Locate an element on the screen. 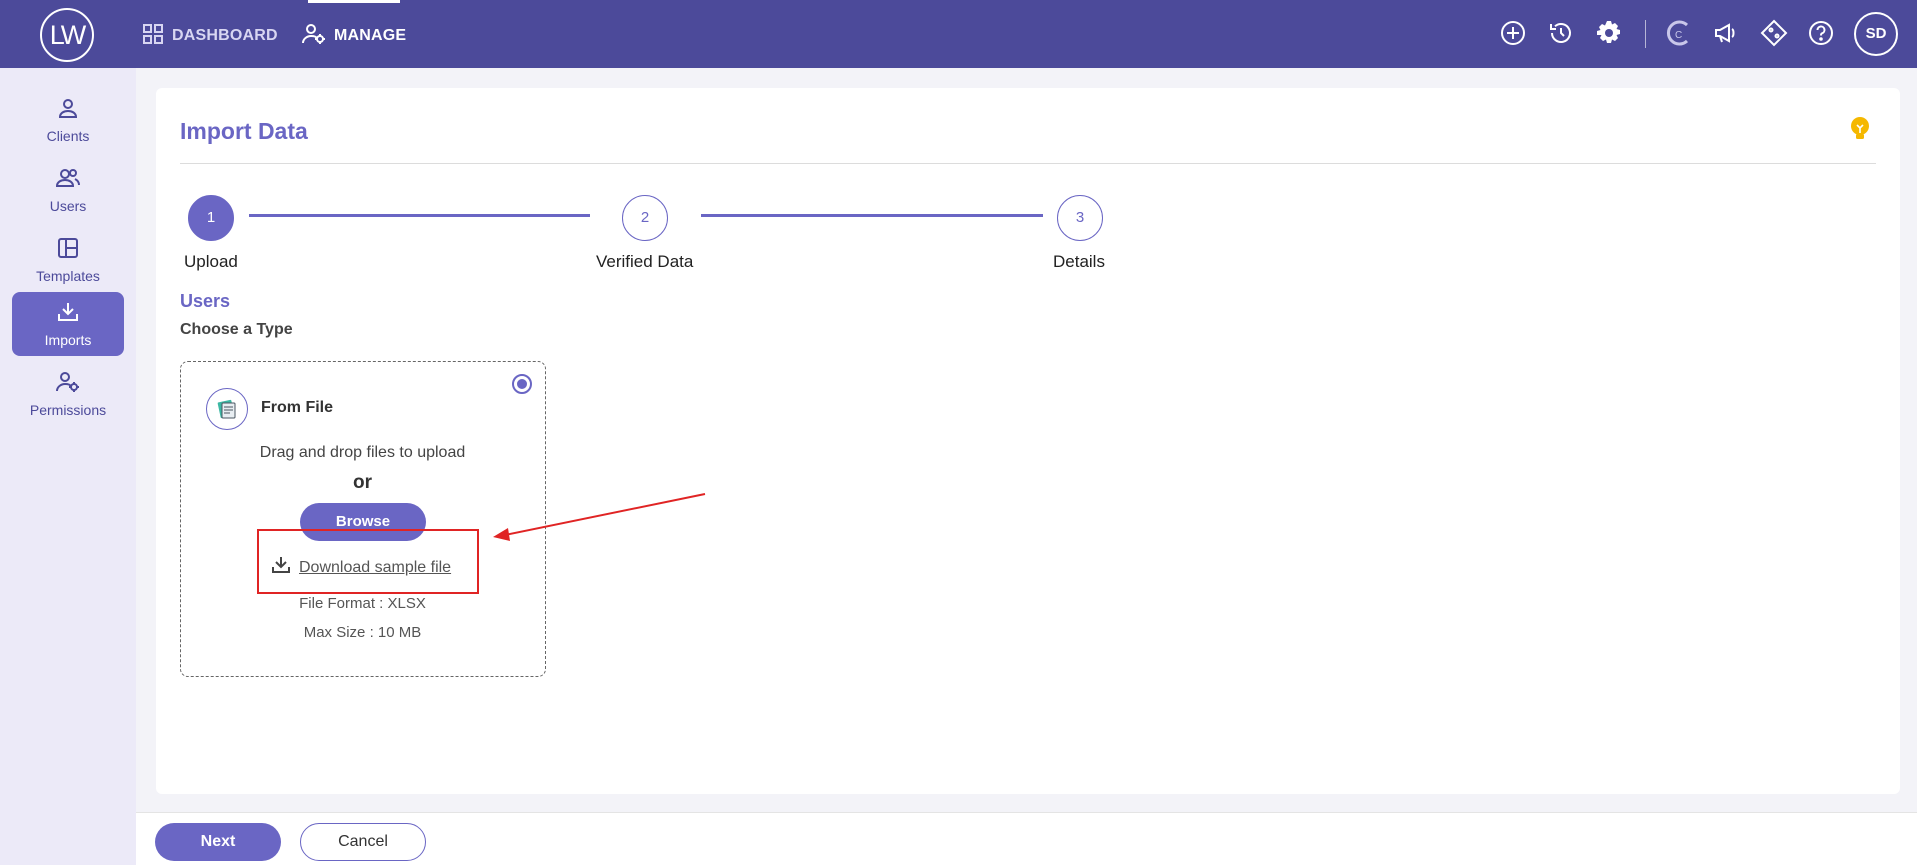 The image size is (1917, 865). sidebar-item-imports: Imports is located at coordinates (68, 324).